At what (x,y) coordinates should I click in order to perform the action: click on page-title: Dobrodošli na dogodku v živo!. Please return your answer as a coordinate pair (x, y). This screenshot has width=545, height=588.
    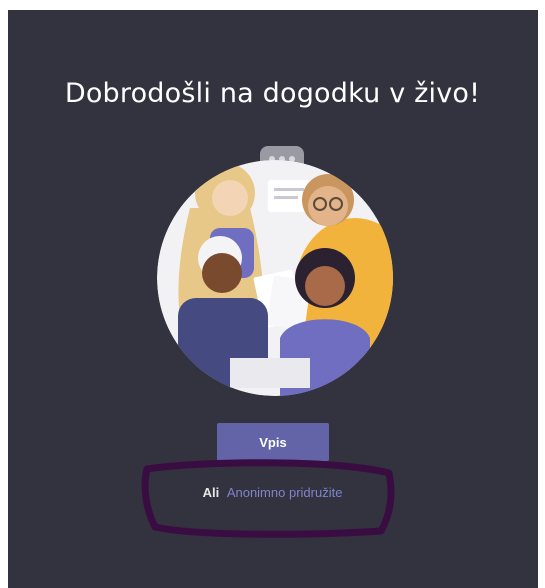
    Looking at the image, I should click on (272, 93).